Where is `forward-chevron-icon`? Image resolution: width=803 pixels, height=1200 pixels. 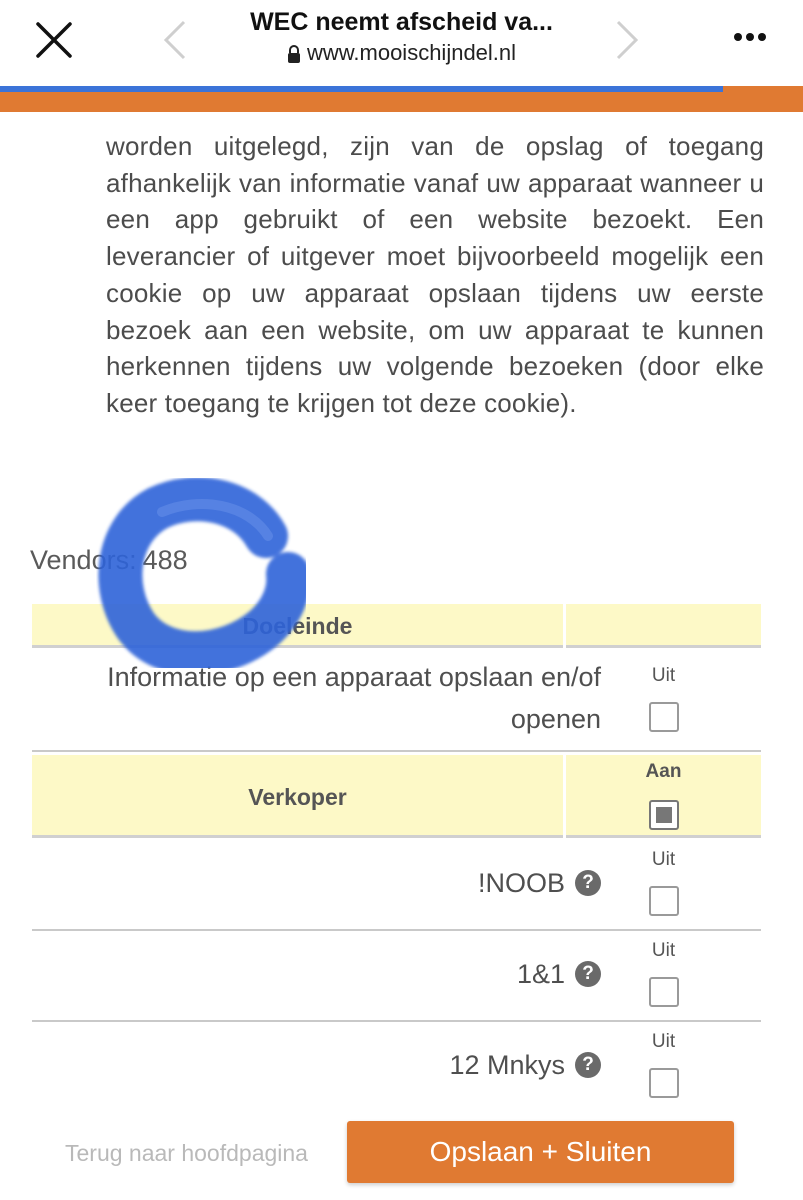
forward-chevron-icon is located at coordinates (627, 40).